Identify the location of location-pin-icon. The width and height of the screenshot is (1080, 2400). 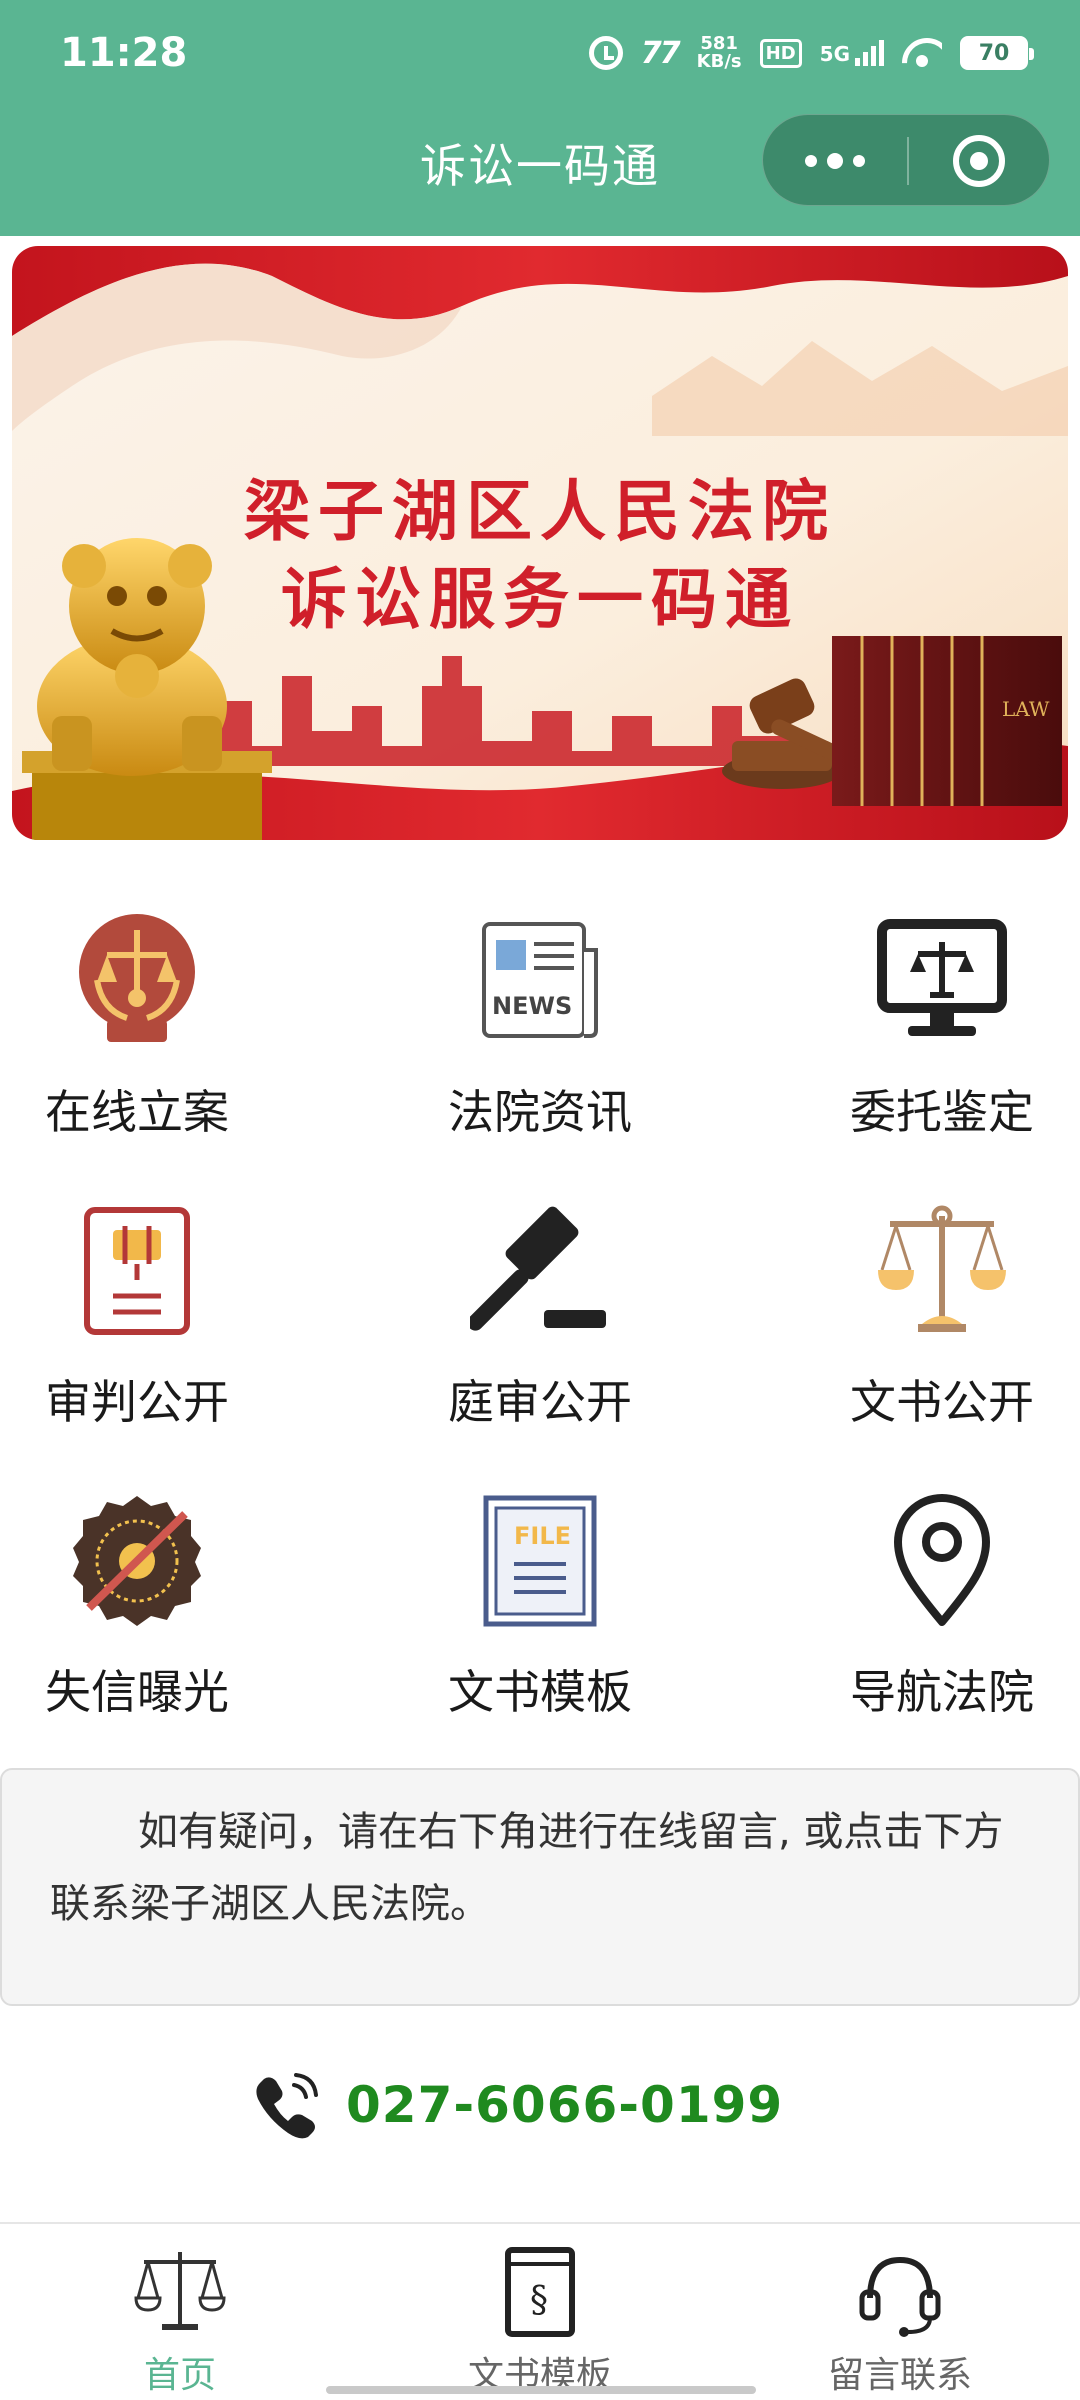
(942, 1560).